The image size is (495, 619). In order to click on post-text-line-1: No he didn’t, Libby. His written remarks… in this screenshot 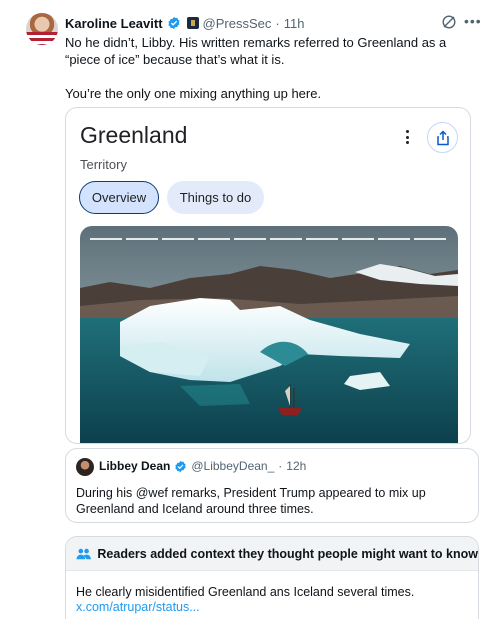, I will do `click(256, 51)`.